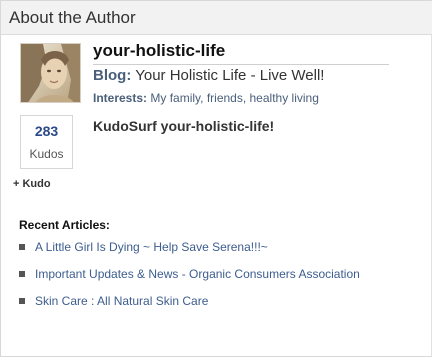  What do you see at coordinates (46, 142) in the screenshot?
I see `kudo-counter: 283 Kudos` at bounding box center [46, 142].